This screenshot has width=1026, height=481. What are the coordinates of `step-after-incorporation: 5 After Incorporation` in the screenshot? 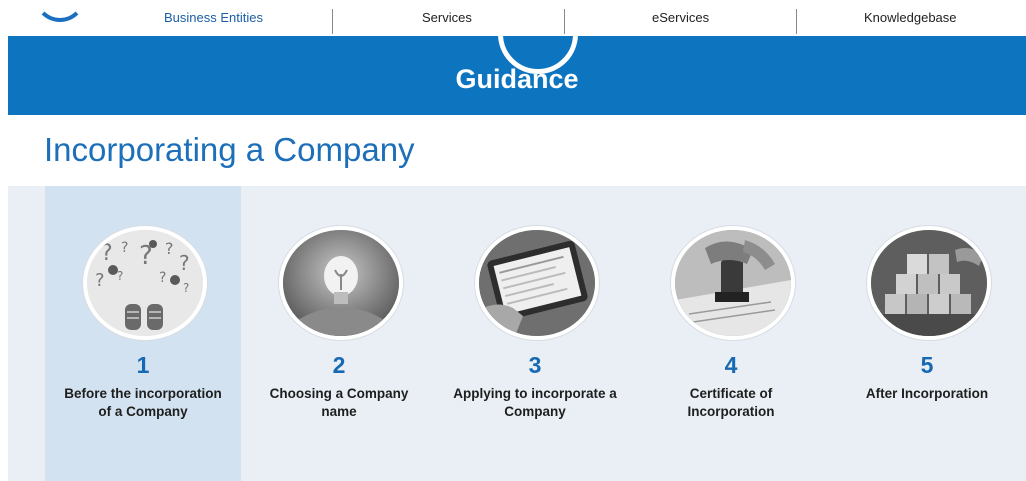 It's located at (927, 333).